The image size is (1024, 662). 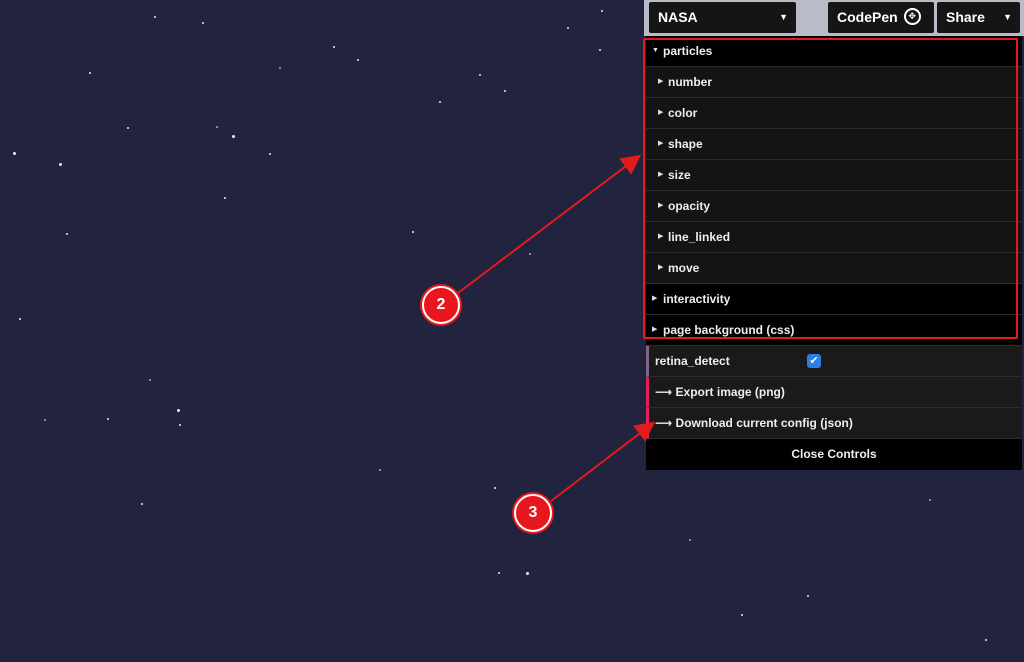 What do you see at coordinates (533, 513) in the screenshot?
I see `annotation-badge-3: 3` at bounding box center [533, 513].